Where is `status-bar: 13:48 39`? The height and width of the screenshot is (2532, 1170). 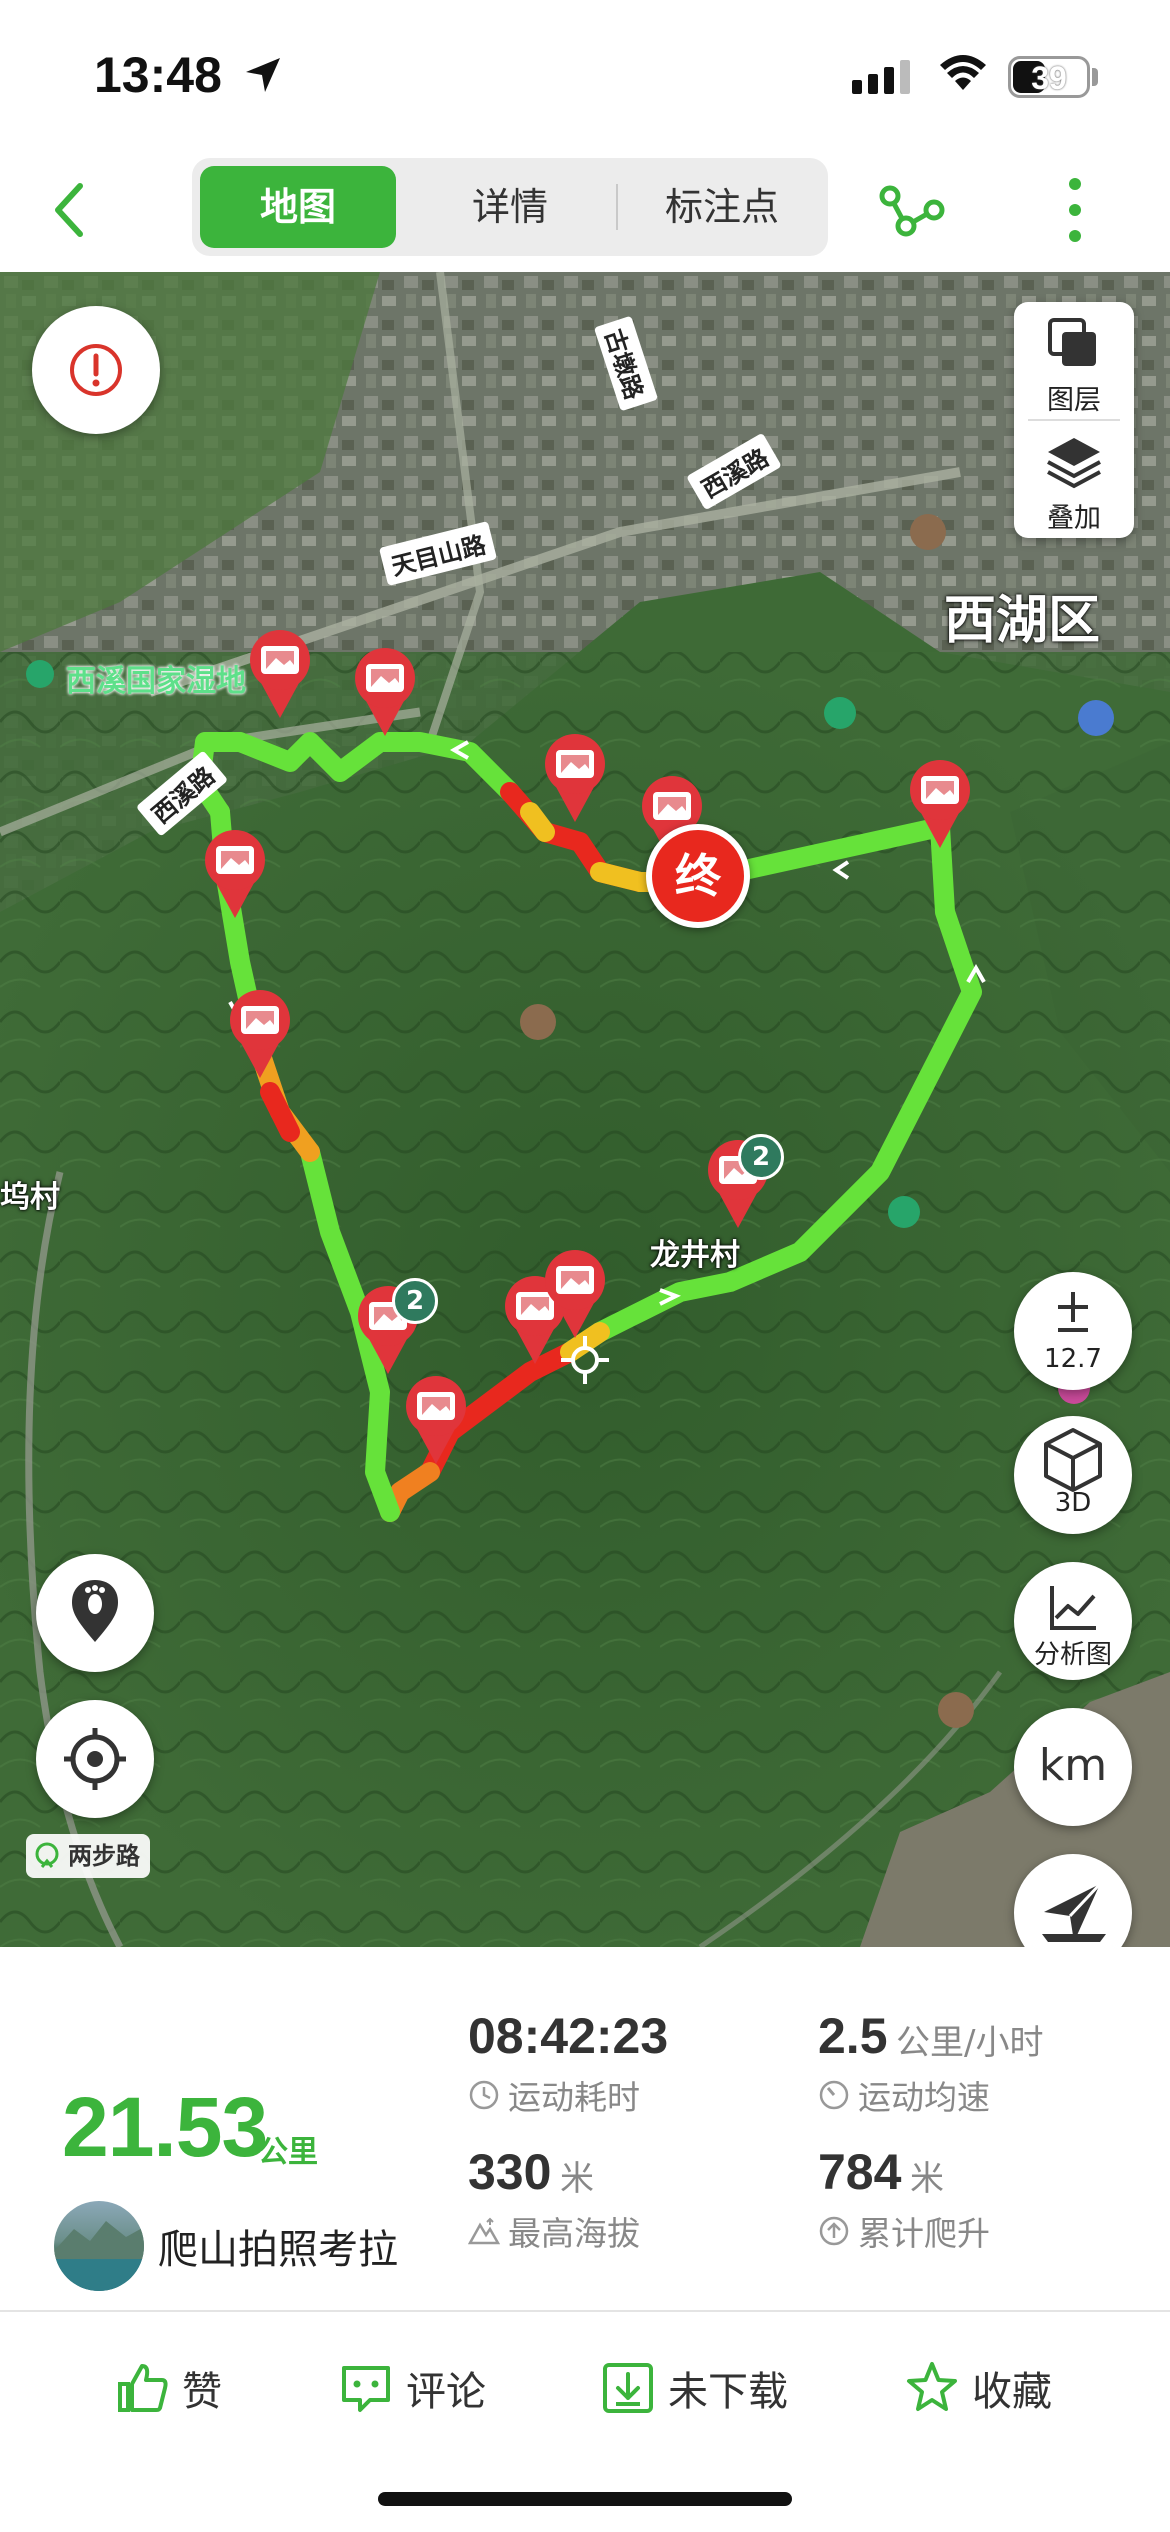 status-bar: 13:48 39 is located at coordinates (585, 75).